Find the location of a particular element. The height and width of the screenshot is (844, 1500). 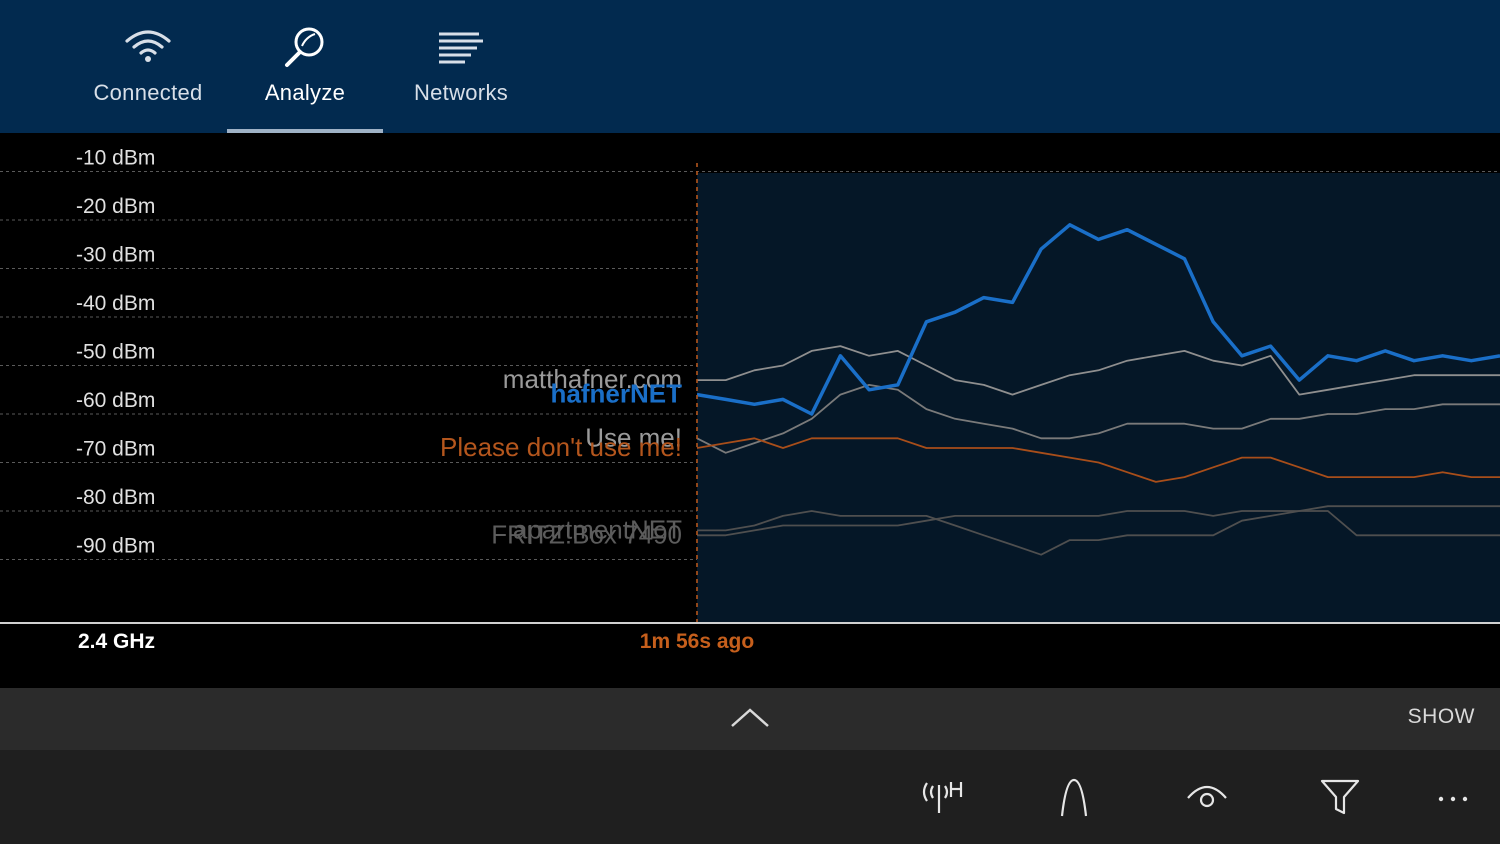

y-tick-label: -20 dBm is located at coordinates (115, 206).